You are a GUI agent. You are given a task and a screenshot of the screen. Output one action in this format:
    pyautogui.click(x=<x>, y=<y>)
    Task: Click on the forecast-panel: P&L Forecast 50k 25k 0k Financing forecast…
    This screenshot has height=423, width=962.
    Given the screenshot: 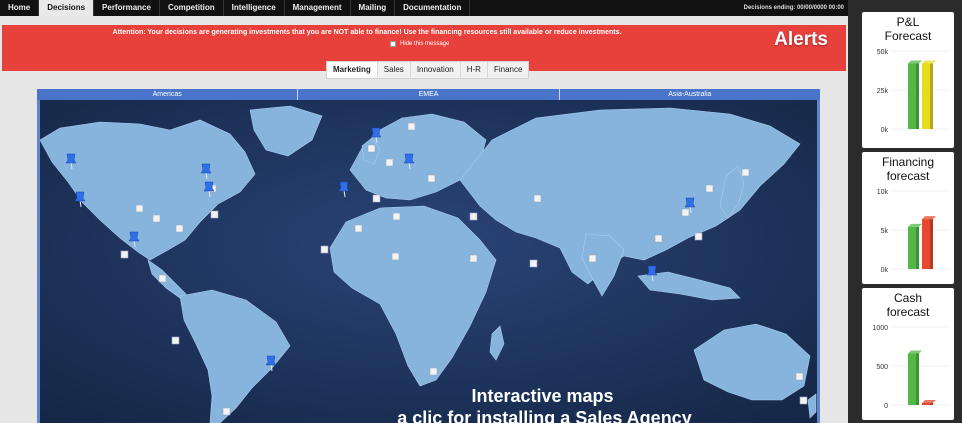 What is the action you would take?
    pyautogui.click(x=905, y=211)
    